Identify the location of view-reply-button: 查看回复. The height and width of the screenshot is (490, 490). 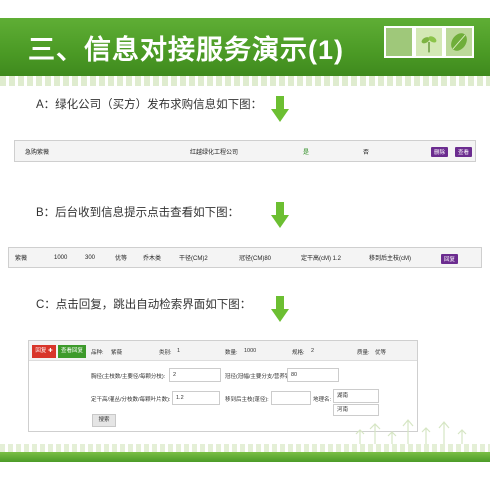
(72, 351).